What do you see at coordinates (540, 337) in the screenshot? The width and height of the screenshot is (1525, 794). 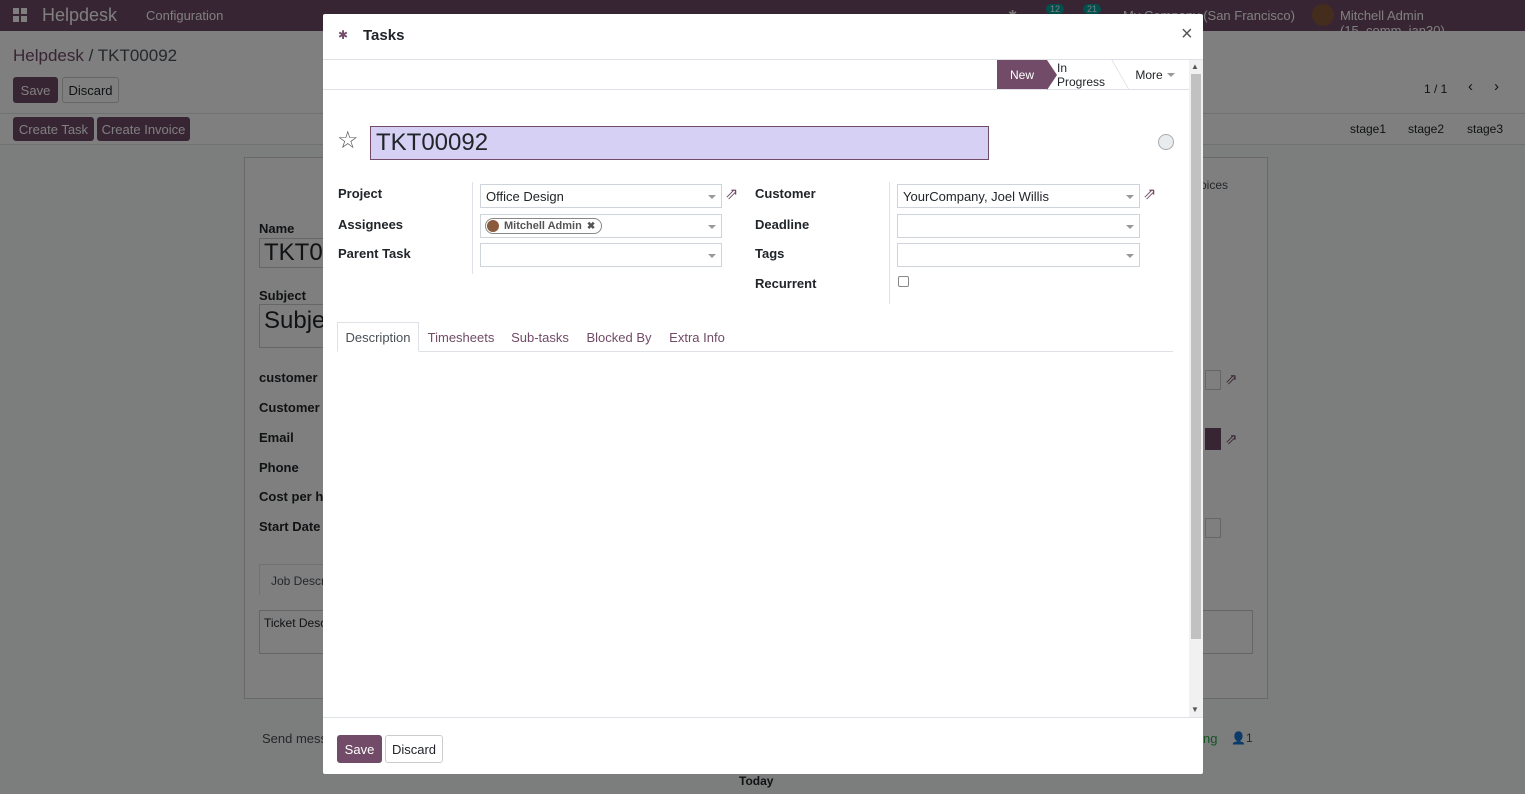 I see `tab-sub-tasks: Sub-tasks` at bounding box center [540, 337].